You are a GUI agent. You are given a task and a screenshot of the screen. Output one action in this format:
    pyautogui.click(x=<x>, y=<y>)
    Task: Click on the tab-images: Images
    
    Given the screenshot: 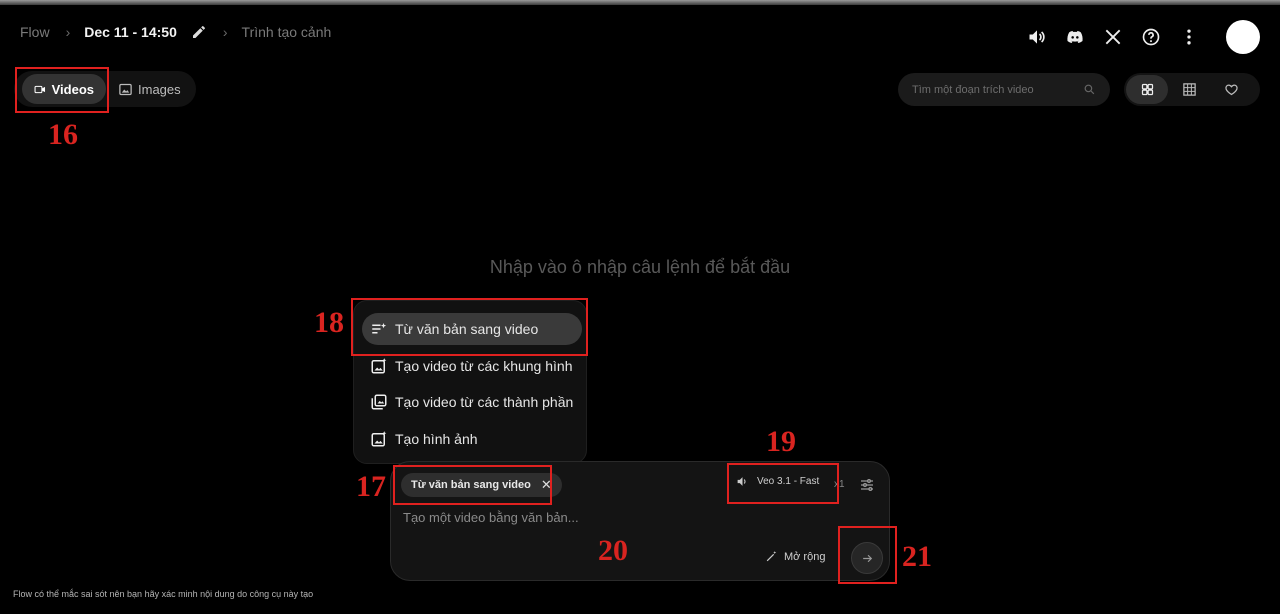 What is the action you would take?
    pyautogui.click(x=149, y=89)
    